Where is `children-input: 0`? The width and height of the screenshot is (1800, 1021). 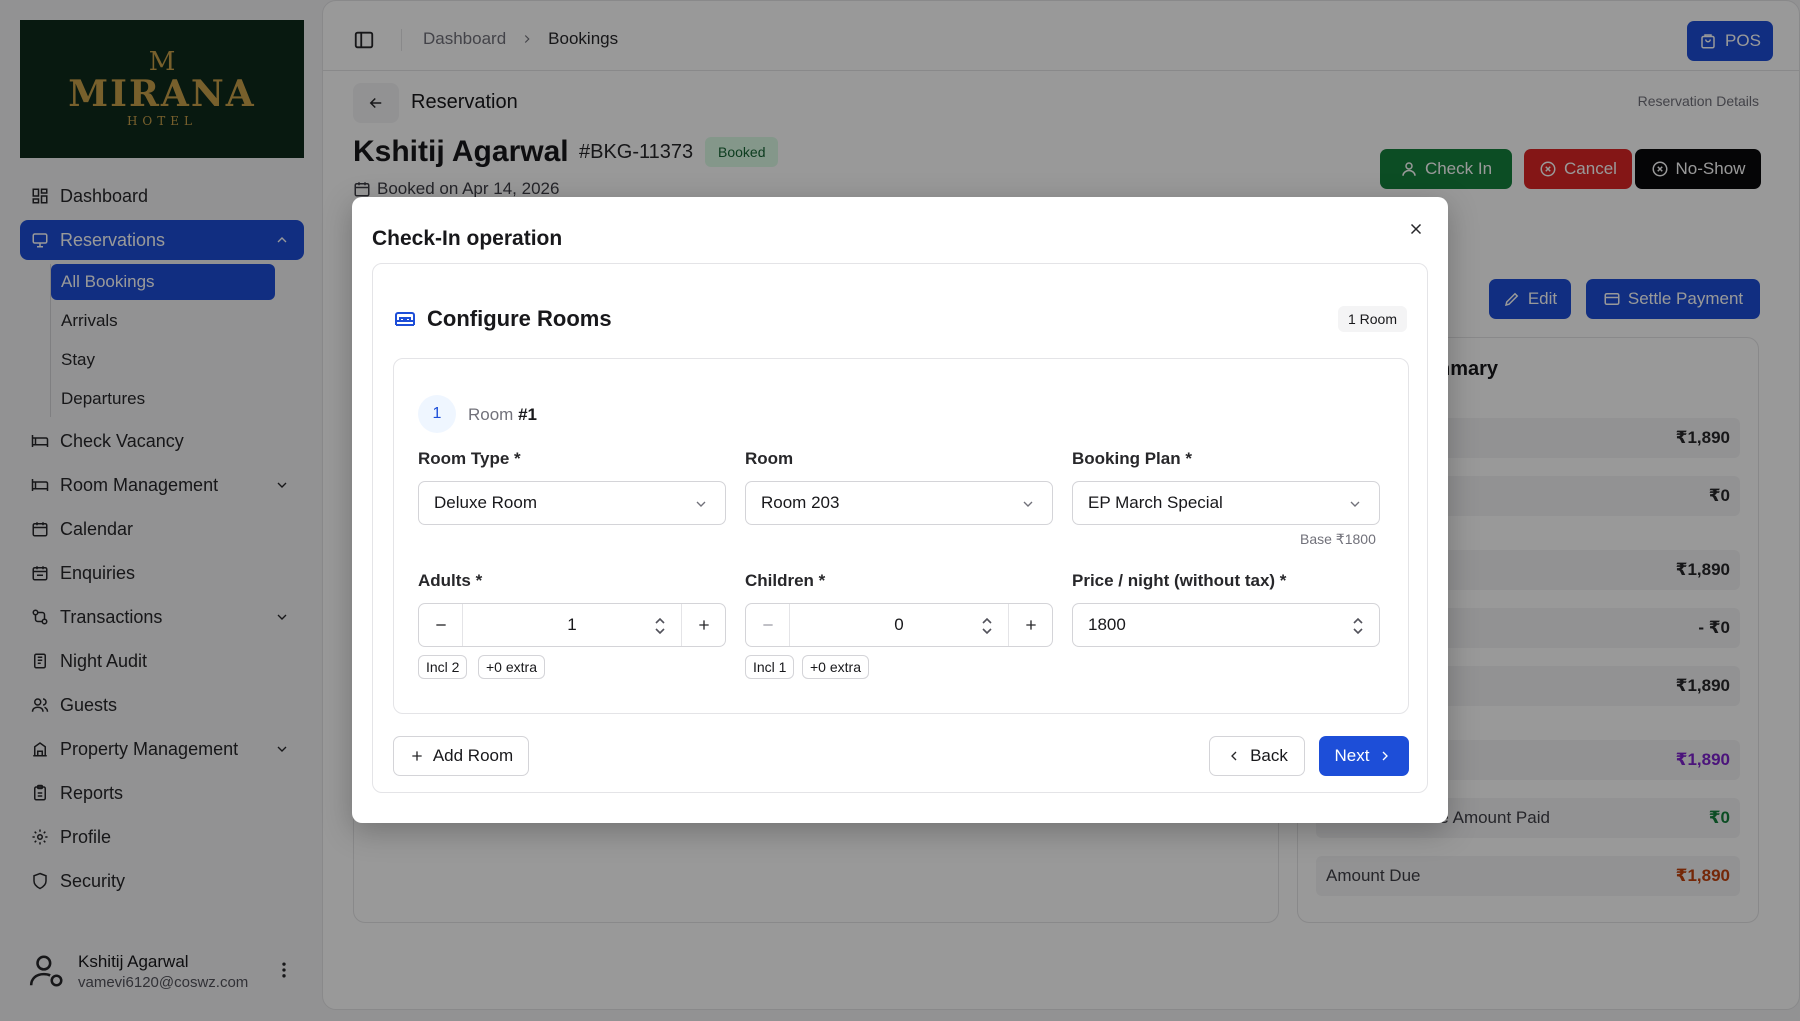
children-input: 0 is located at coordinates (899, 625).